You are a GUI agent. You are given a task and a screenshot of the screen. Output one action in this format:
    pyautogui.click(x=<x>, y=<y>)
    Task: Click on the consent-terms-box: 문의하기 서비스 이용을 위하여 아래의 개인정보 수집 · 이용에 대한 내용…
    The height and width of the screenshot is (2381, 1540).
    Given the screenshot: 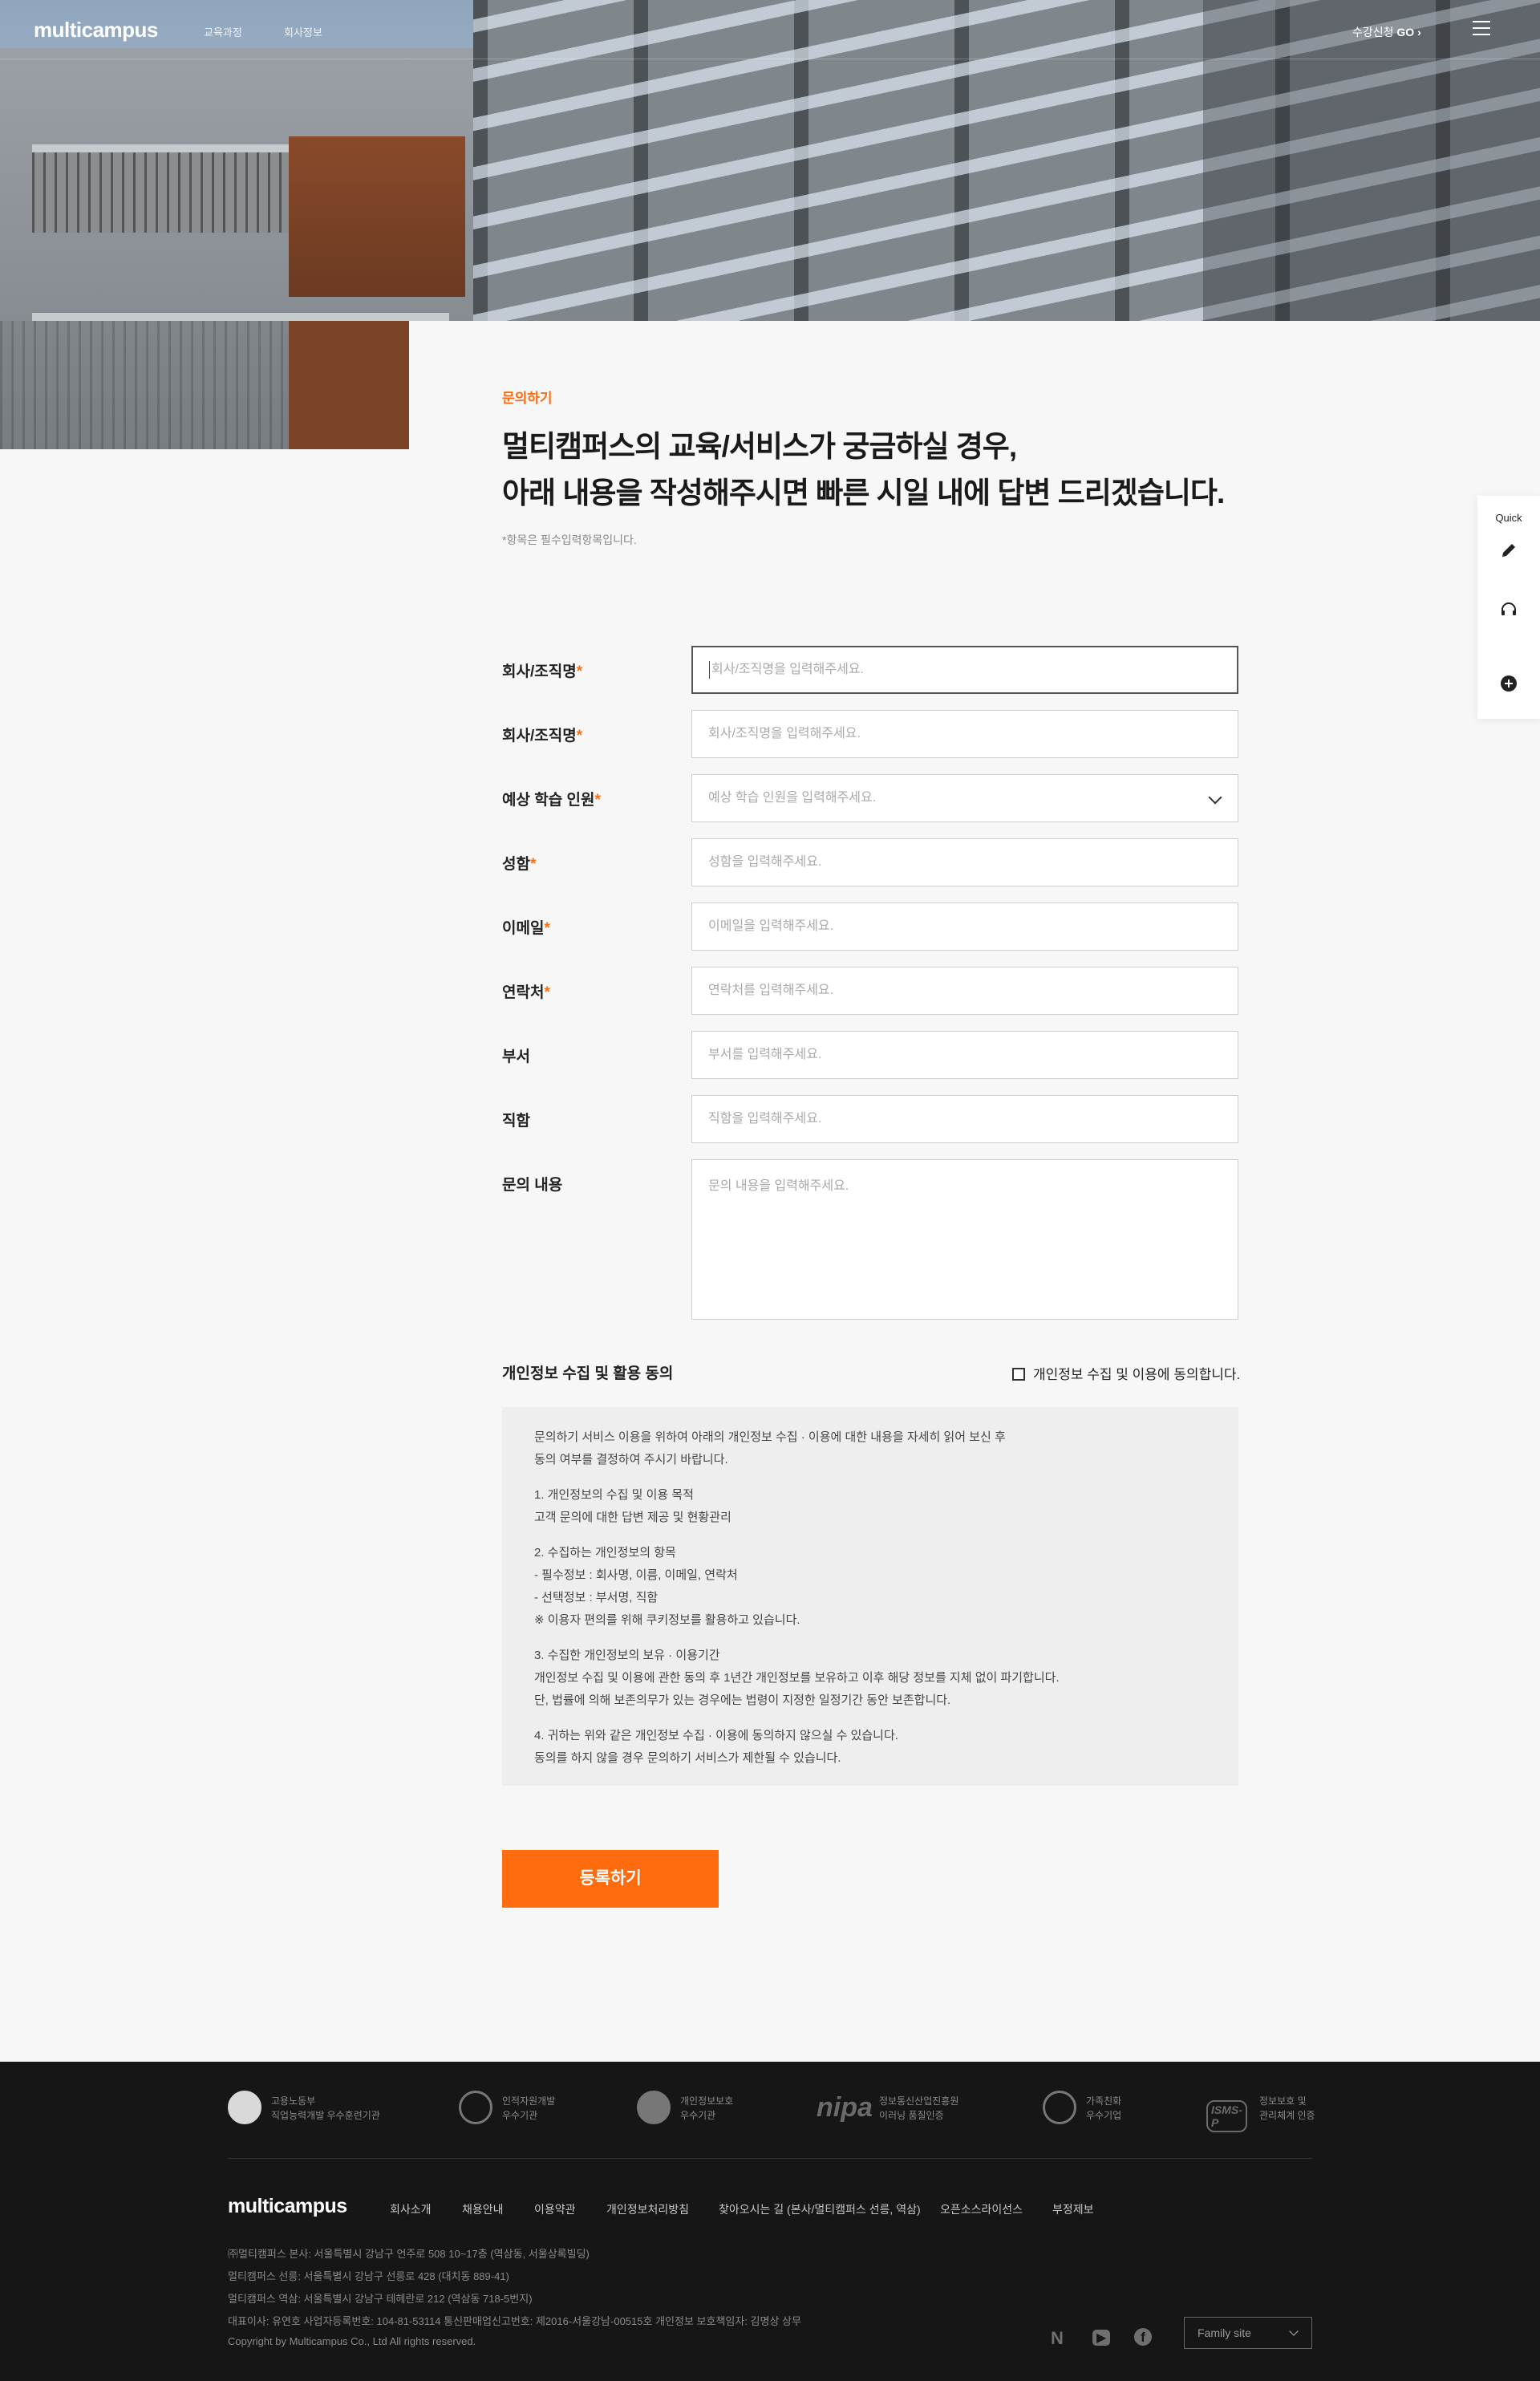 What is the action you would take?
    pyautogui.click(x=870, y=1596)
    